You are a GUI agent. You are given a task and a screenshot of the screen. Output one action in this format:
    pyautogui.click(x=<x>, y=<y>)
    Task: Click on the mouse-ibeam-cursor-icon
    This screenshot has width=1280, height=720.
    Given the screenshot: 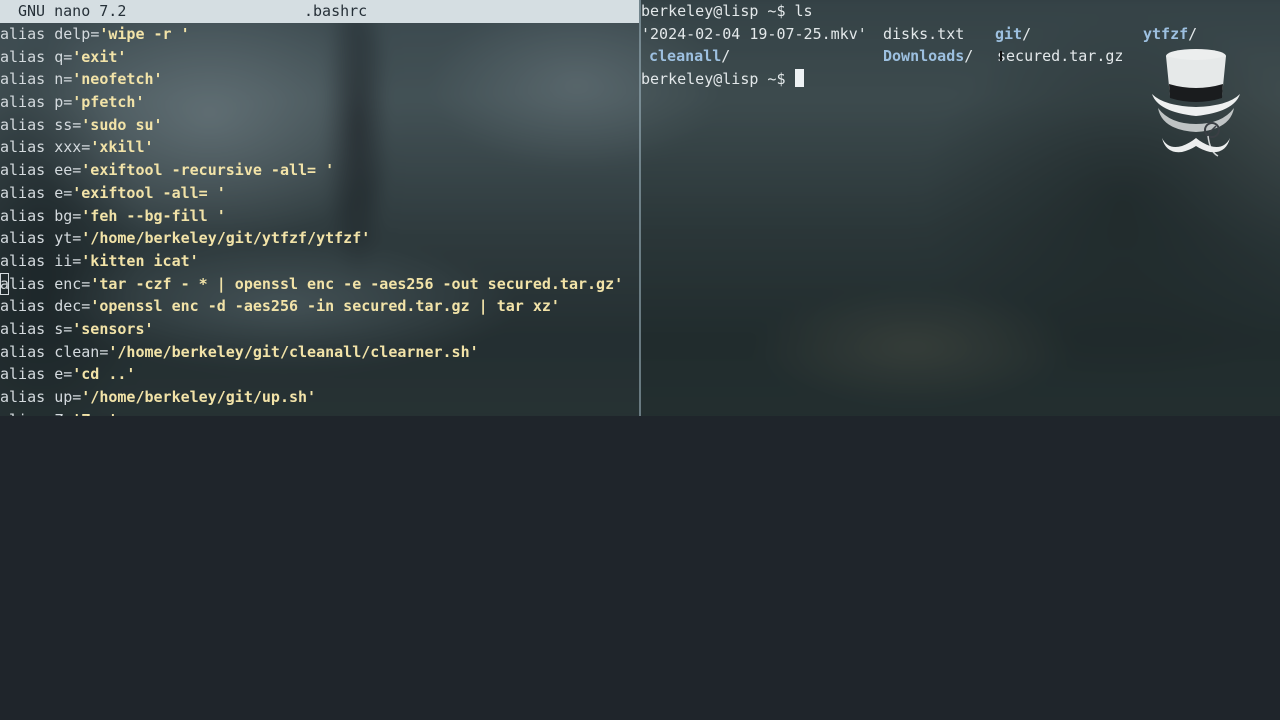 What is the action you would take?
    pyautogui.click(x=1001, y=56)
    